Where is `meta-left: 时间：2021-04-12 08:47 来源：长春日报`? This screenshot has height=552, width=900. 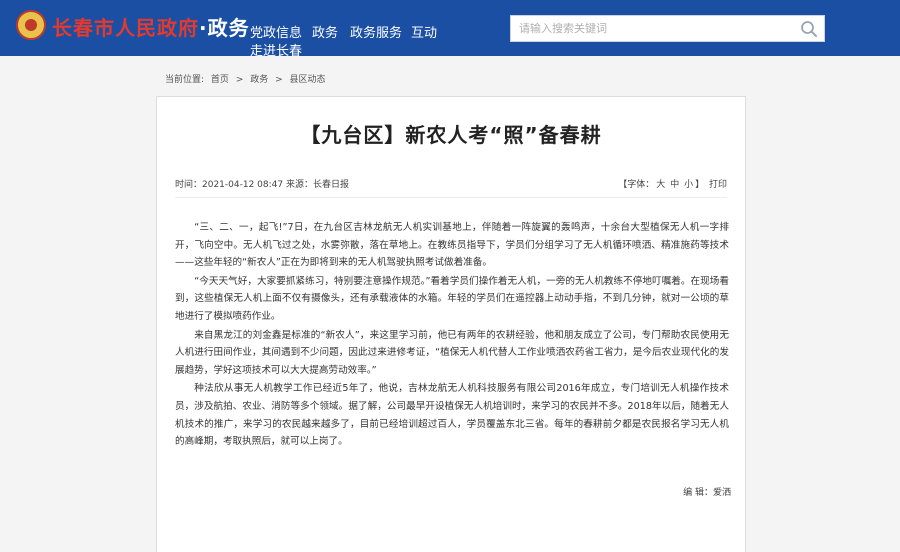 meta-left: 时间：2021-04-12 08:47 来源：长春日报 is located at coordinates (262, 183).